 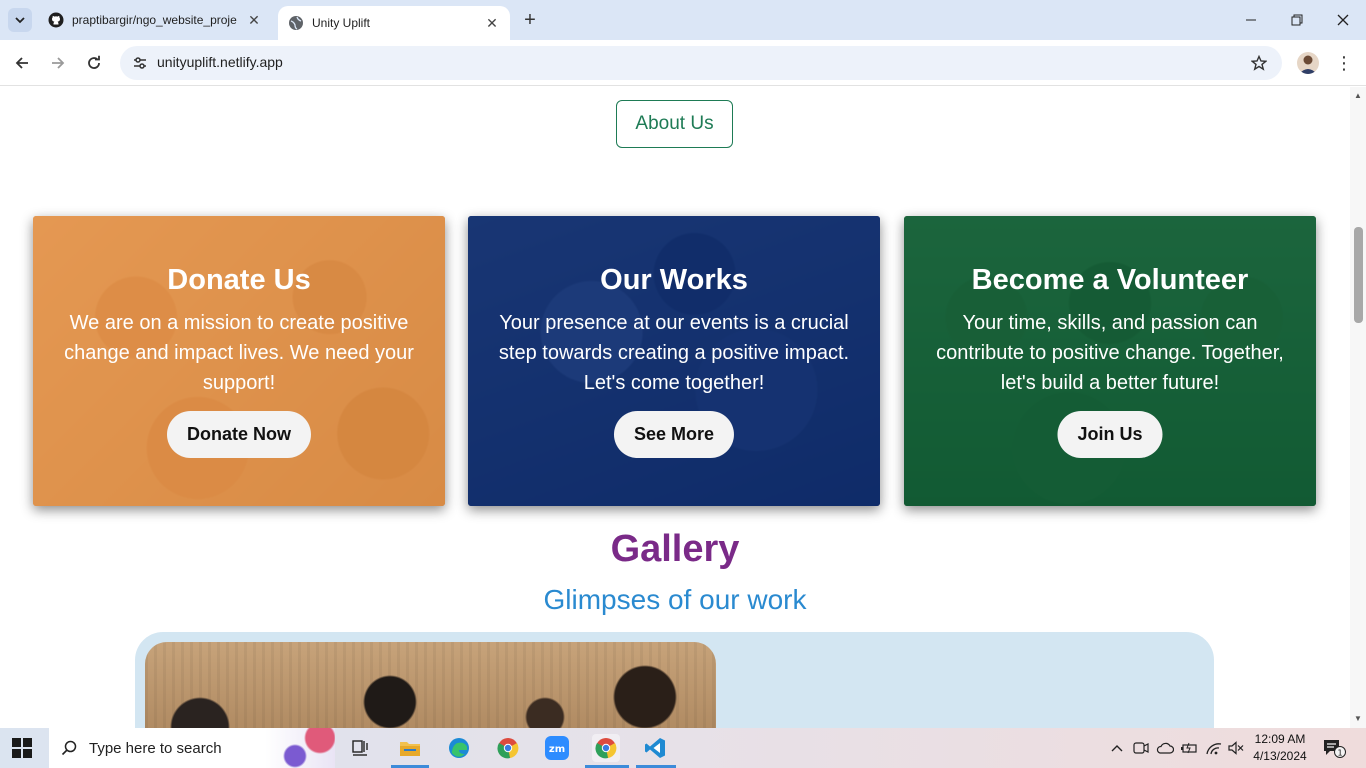 I want to click on taskbar-search: Type here to search, so click(x=192, y=748).